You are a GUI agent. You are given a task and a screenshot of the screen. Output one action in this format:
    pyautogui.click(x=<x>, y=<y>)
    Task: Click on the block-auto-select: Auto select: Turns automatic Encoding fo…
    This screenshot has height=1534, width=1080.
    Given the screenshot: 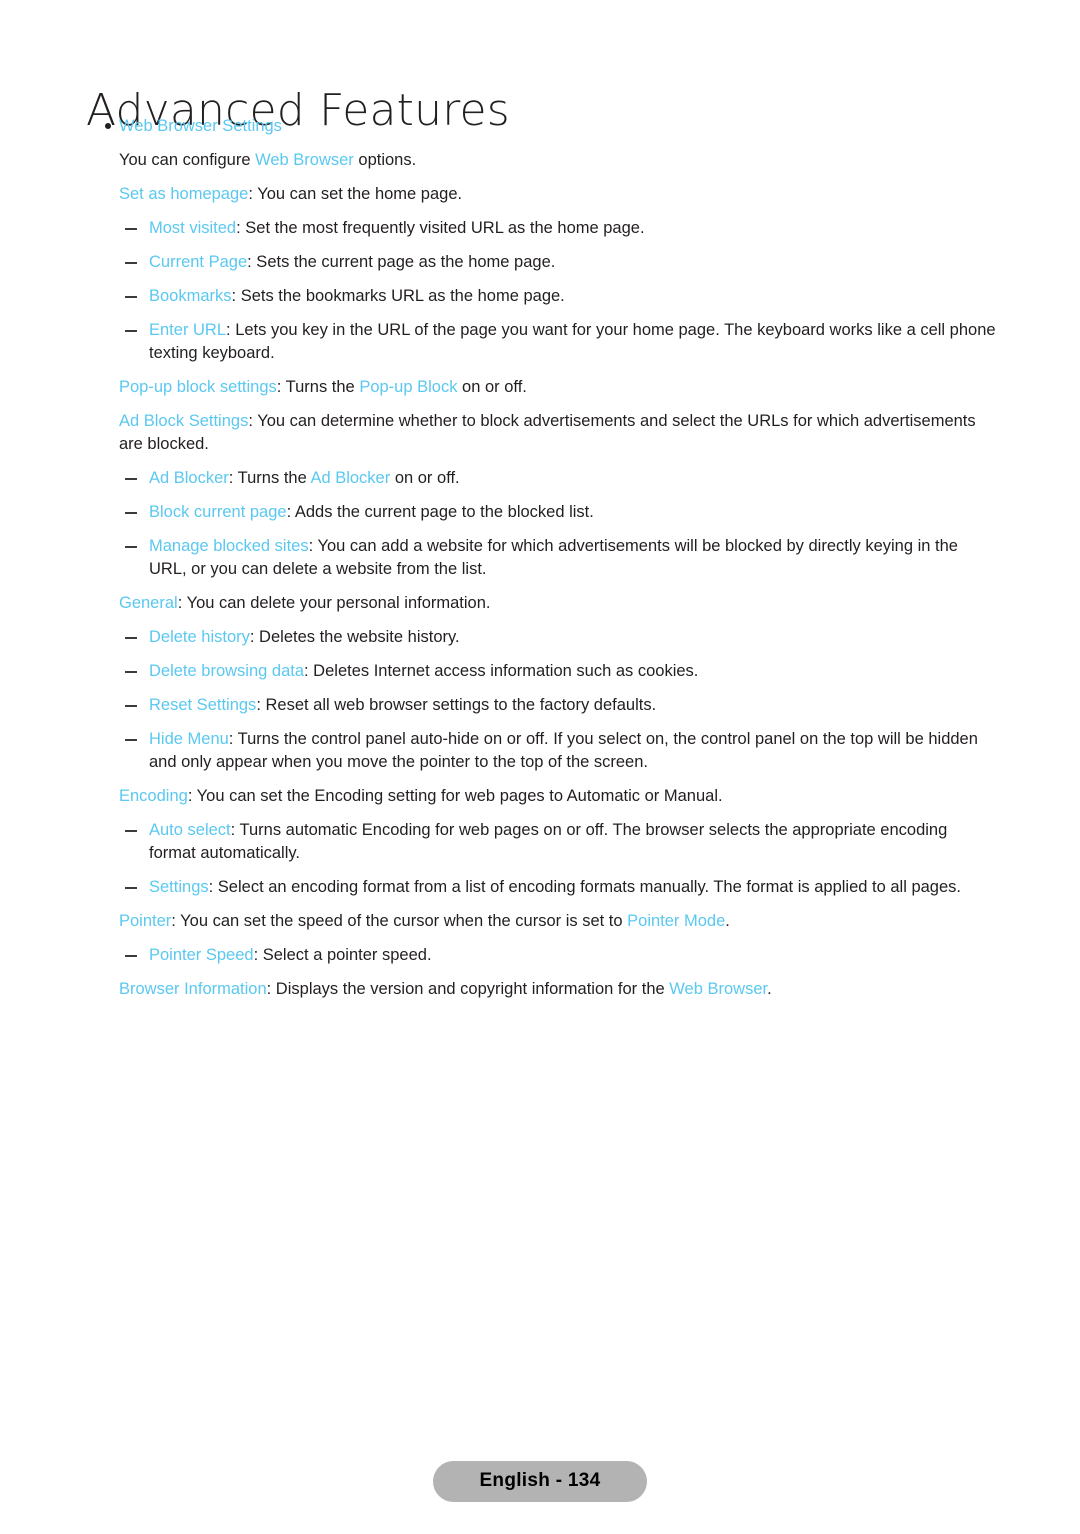 What is the action you would take?
    pyautogui.click(x=558, y=842)
    